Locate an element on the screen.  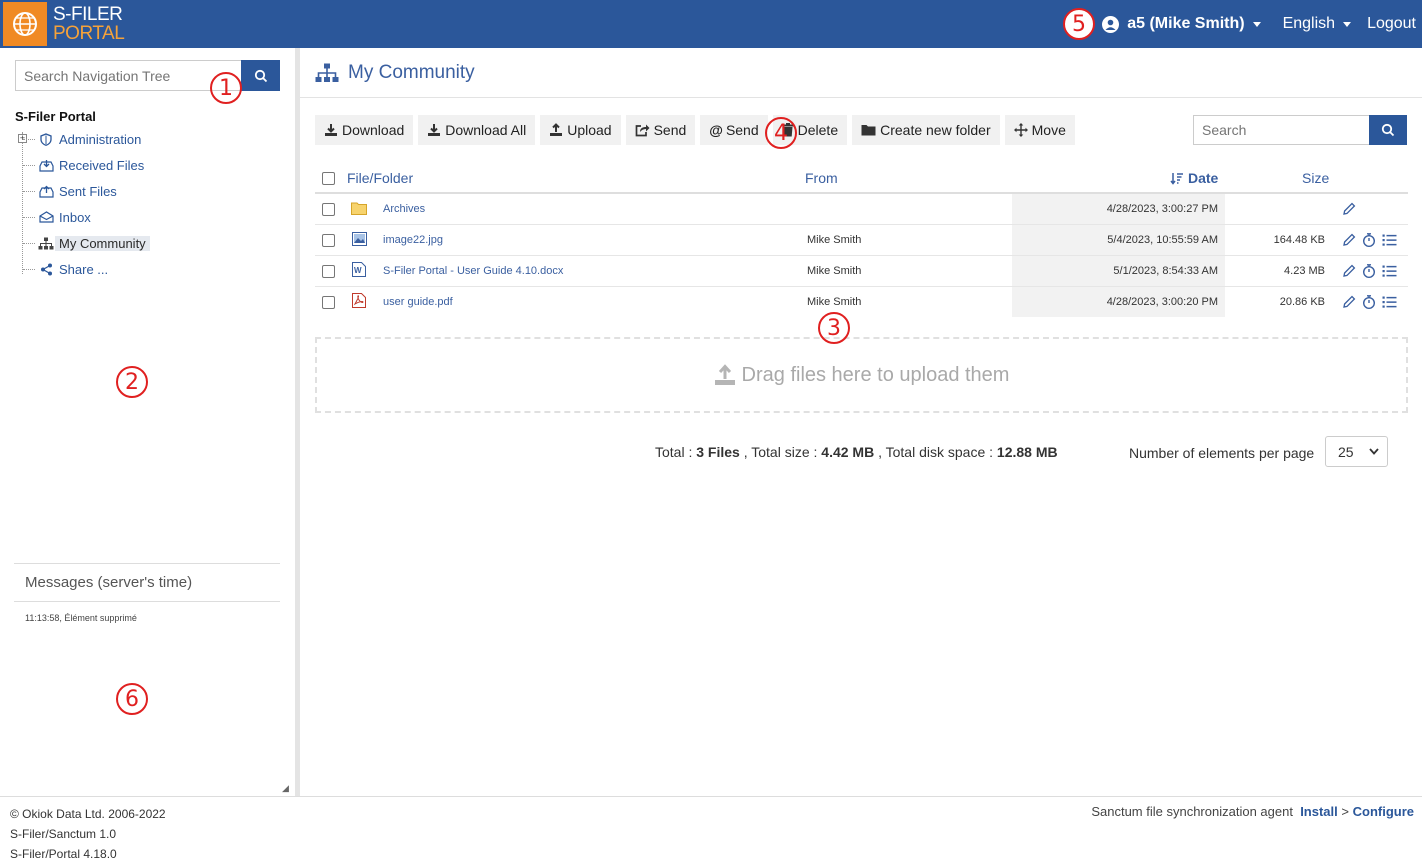
download-button: Download is located at coordinates (364, 130).